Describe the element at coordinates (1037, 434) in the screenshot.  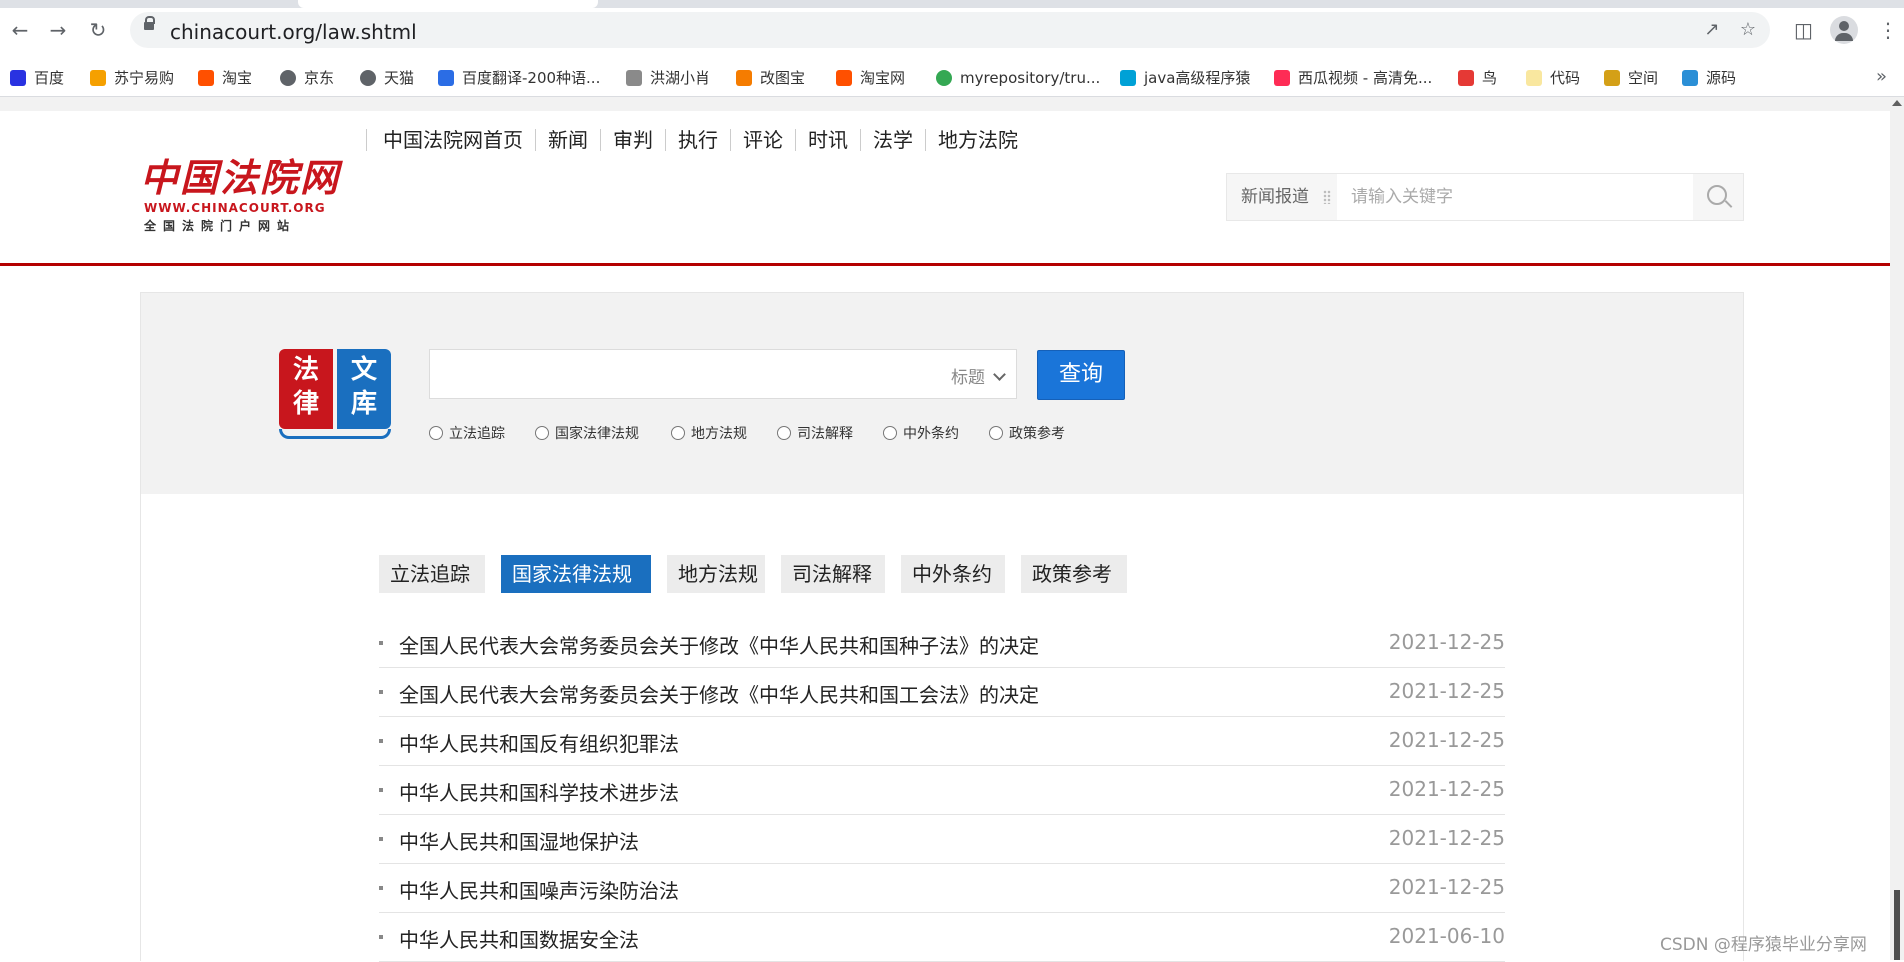
I see `radio-label: 政策参考` at that location.